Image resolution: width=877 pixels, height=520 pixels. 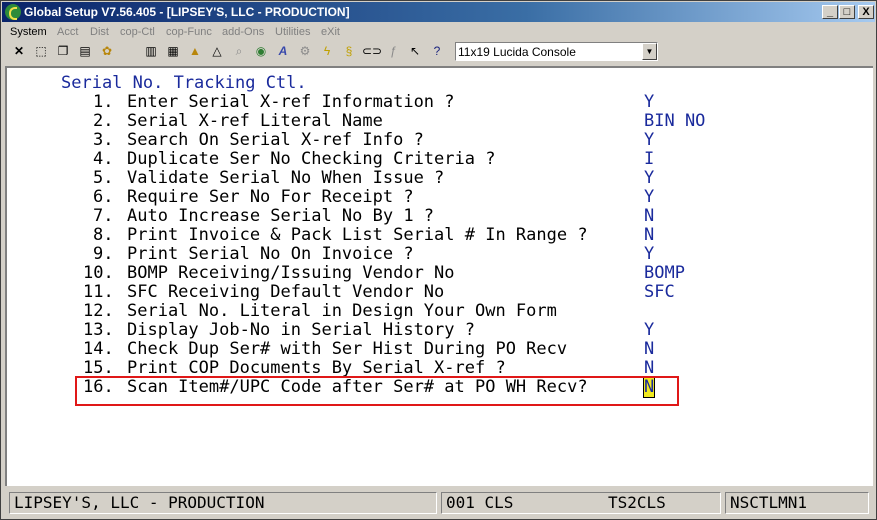 I want to click on font-selector-value: 11x19 Lucida Console, so click(x=517, y=52).